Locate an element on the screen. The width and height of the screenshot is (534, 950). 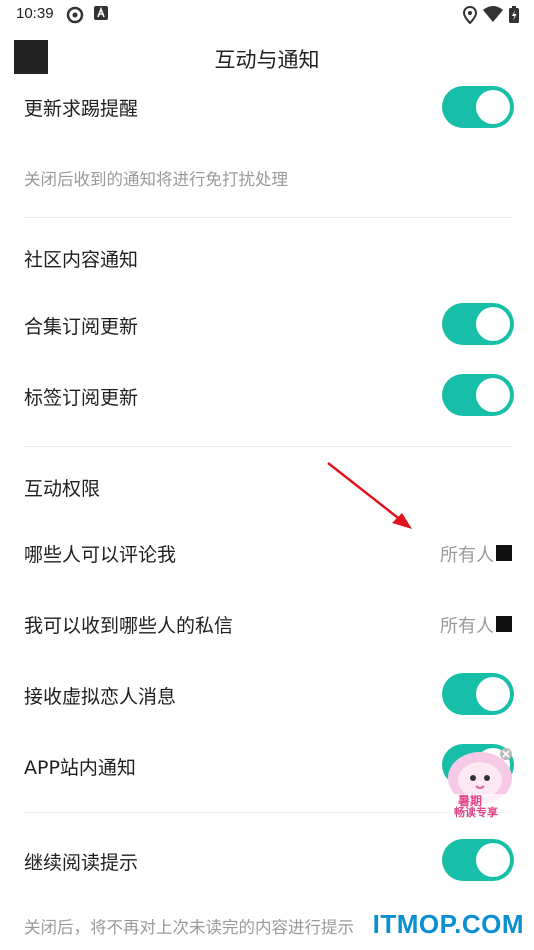
wifi-icon is located at coordinates (493, 14).